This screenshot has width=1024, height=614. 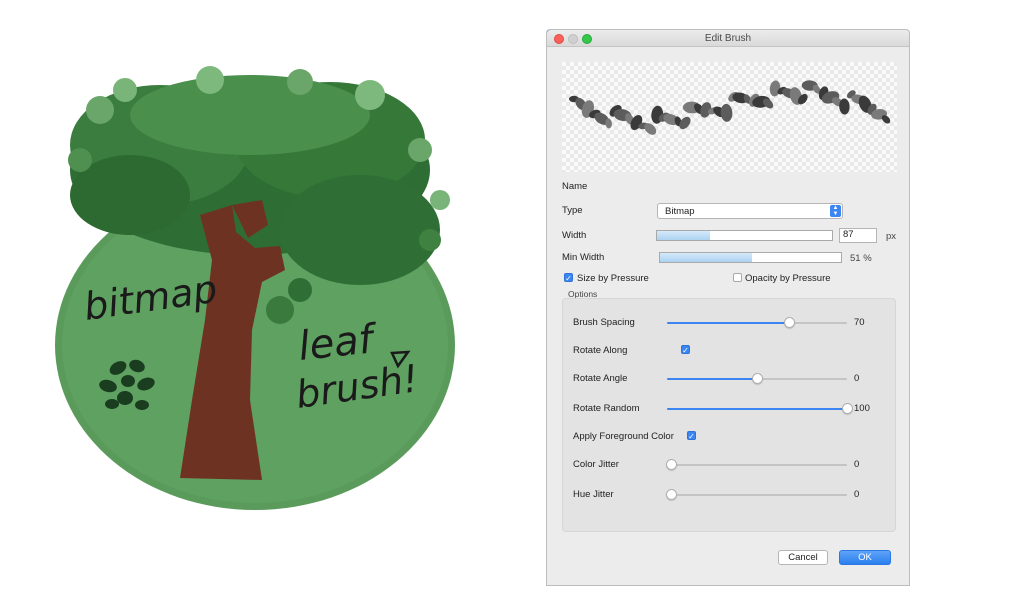 What do you see at coordinates (847, 408) in the screenshot?
I see `rotate-random-slider-knob` at bounding box center [847, 408].